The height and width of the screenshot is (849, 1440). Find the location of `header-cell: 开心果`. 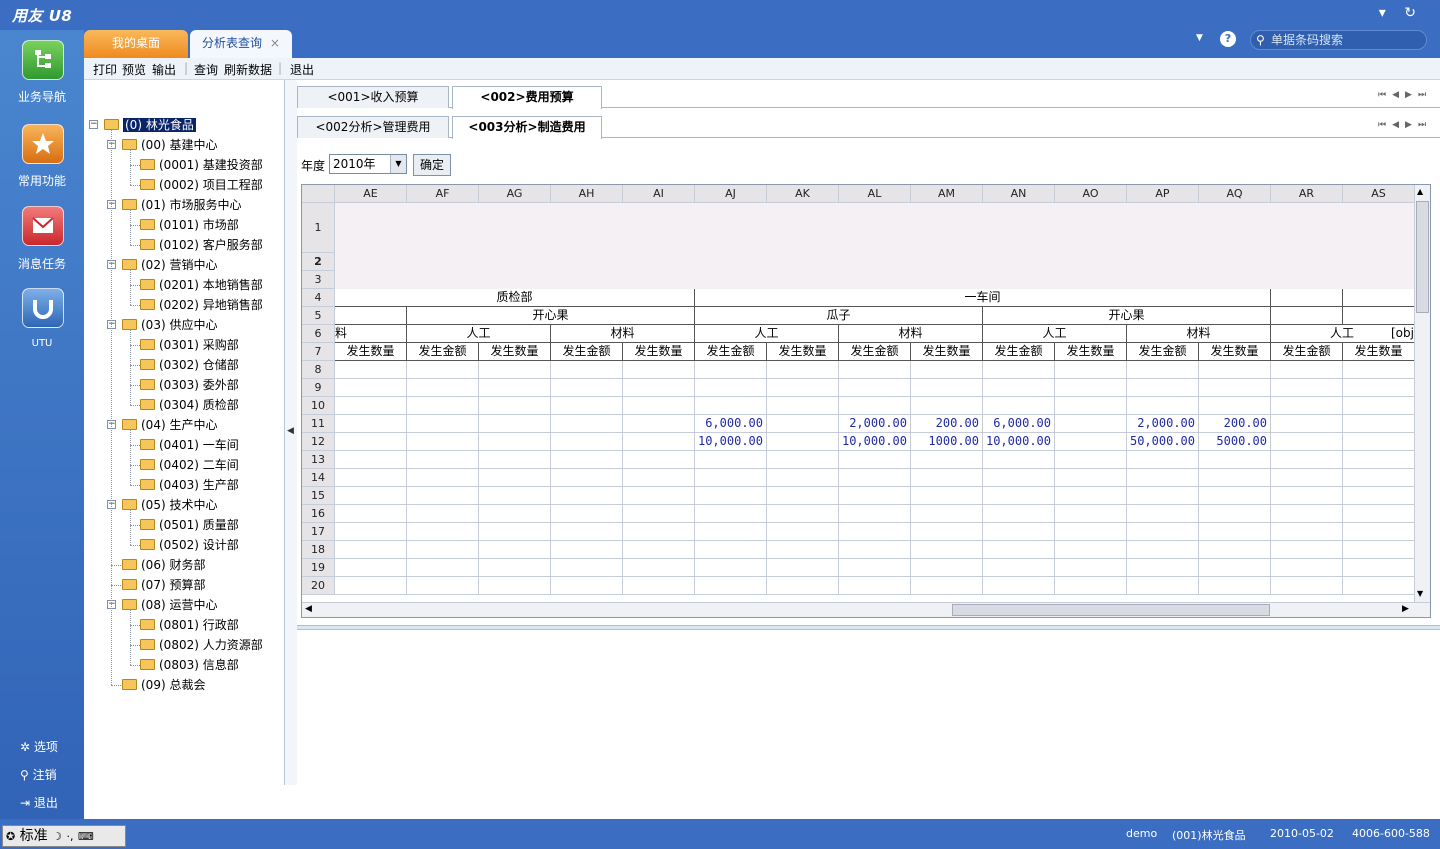

header-cell: 开心果 is located at coordinates (1127, 316).